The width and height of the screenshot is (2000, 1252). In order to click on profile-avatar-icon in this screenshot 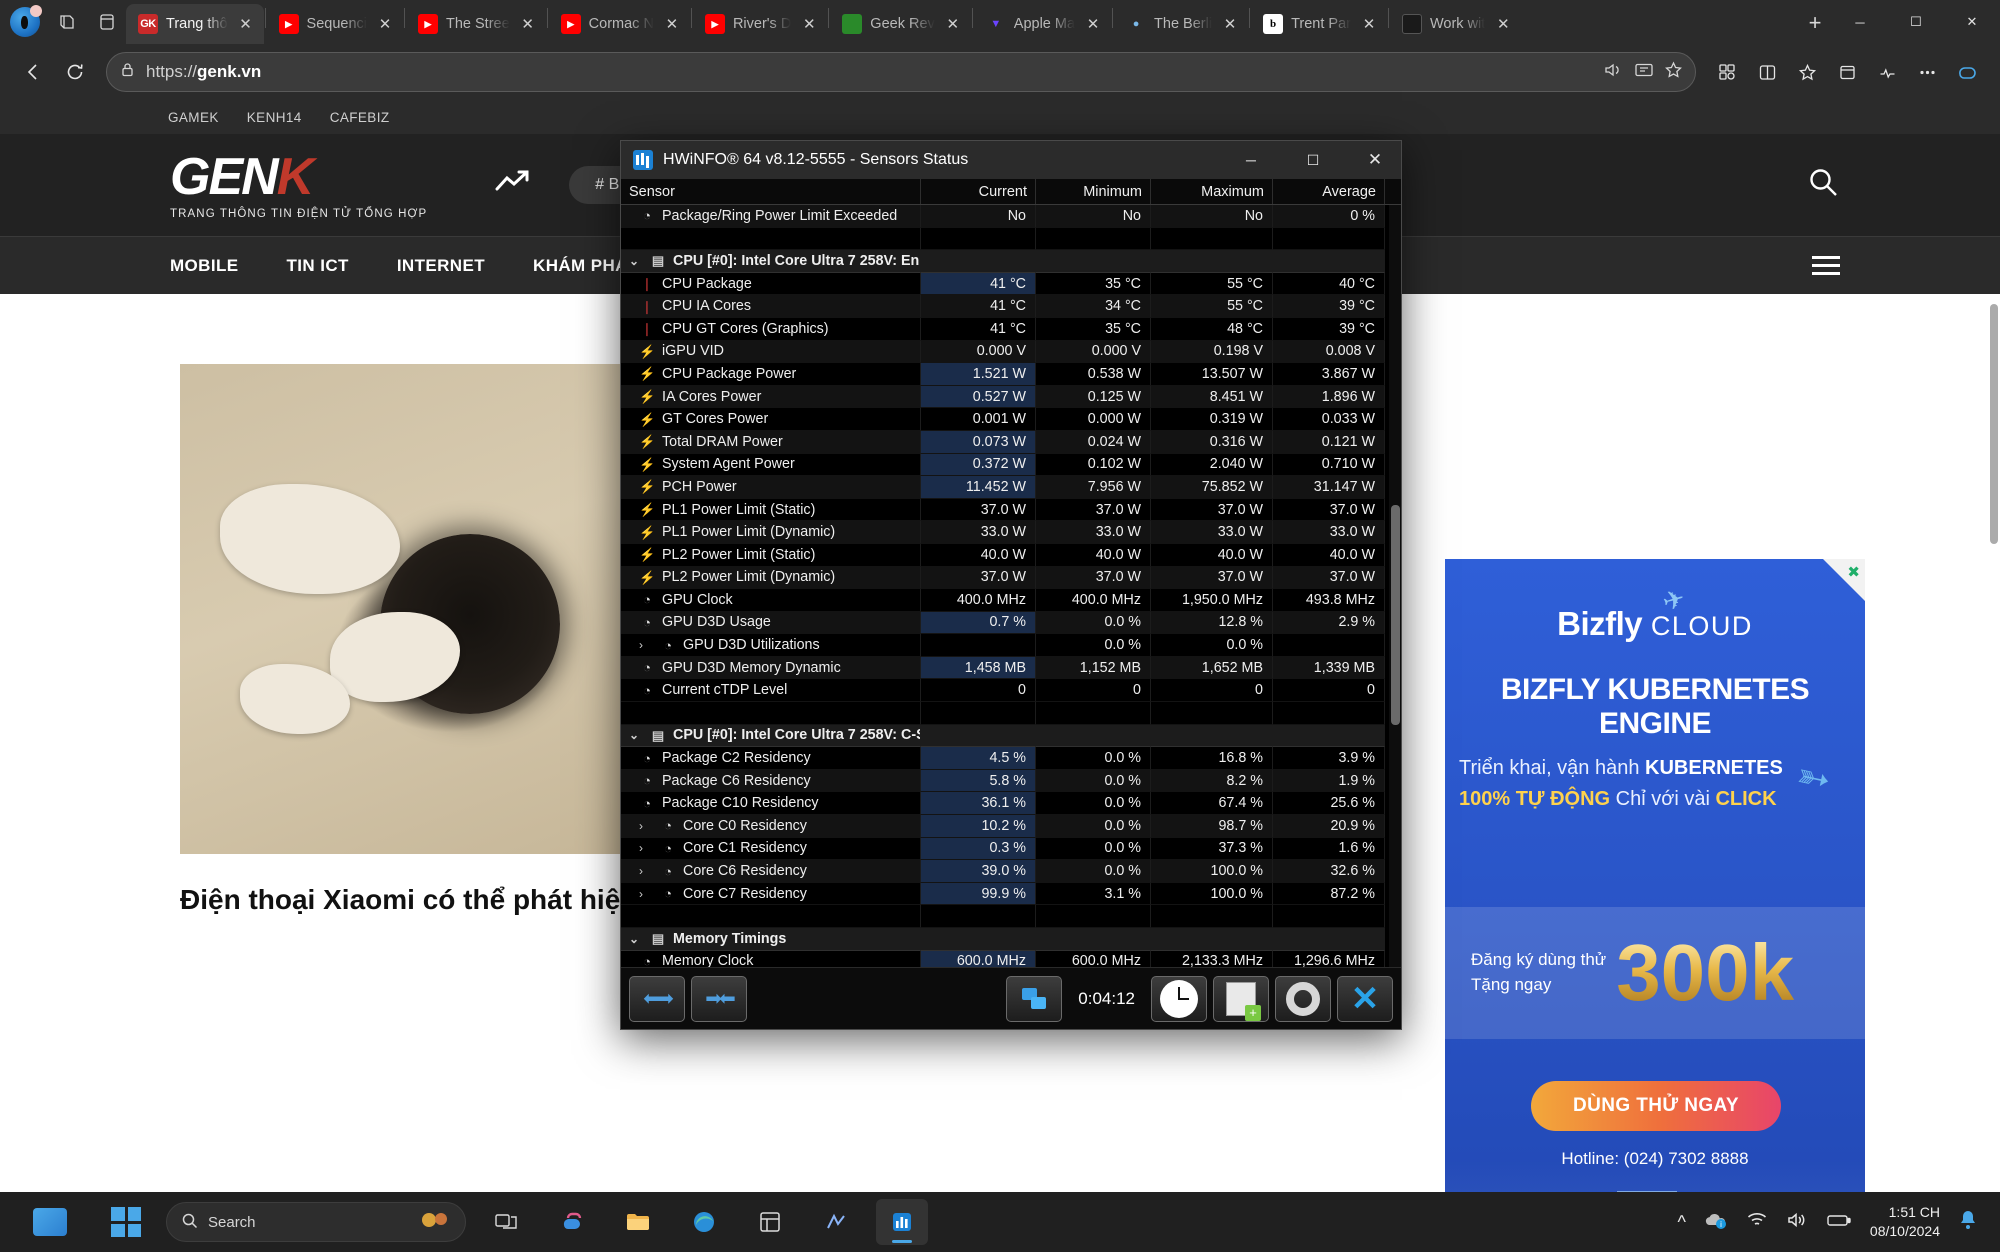, I will do `click(26, 21)`.